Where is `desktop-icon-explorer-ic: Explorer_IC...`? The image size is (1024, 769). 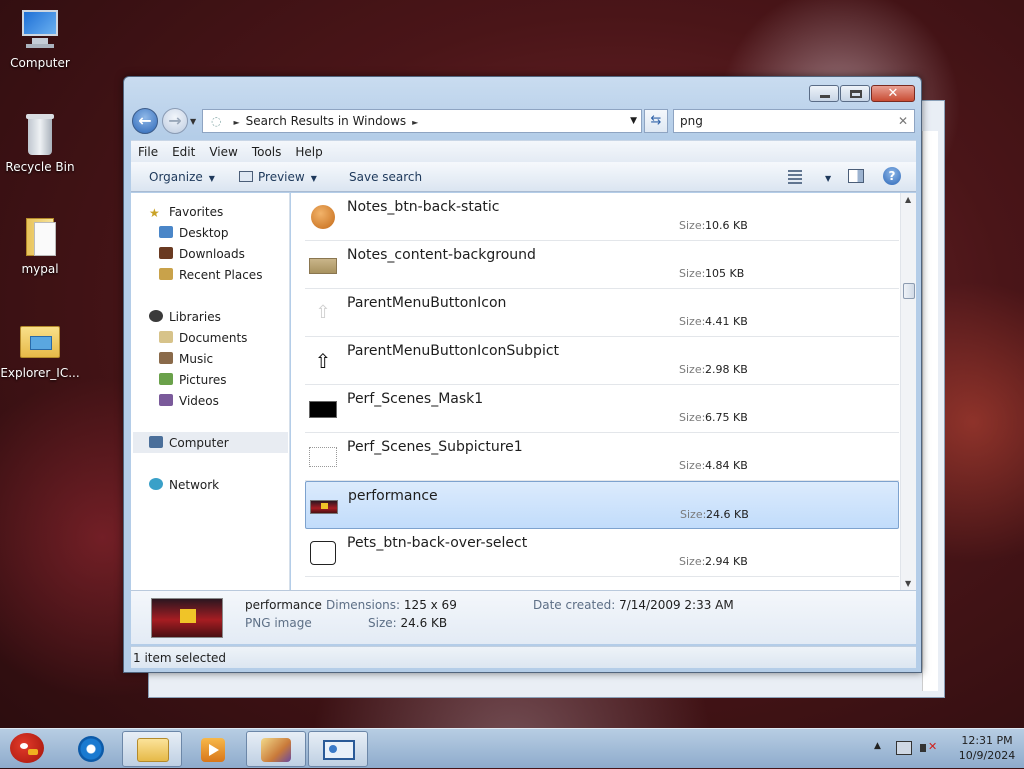
desktop-icon-explorer-ic: Explorer_IC... is located at coordinates (40, 349).